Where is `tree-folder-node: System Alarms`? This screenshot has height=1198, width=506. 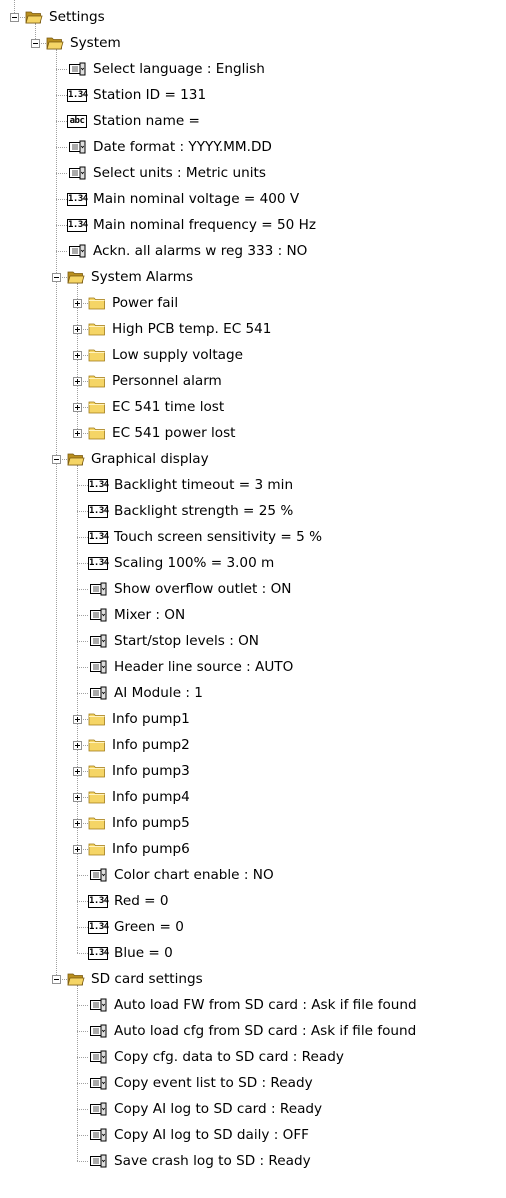
tree-folder-node: System Alarms is located at coordinates (130, 277).